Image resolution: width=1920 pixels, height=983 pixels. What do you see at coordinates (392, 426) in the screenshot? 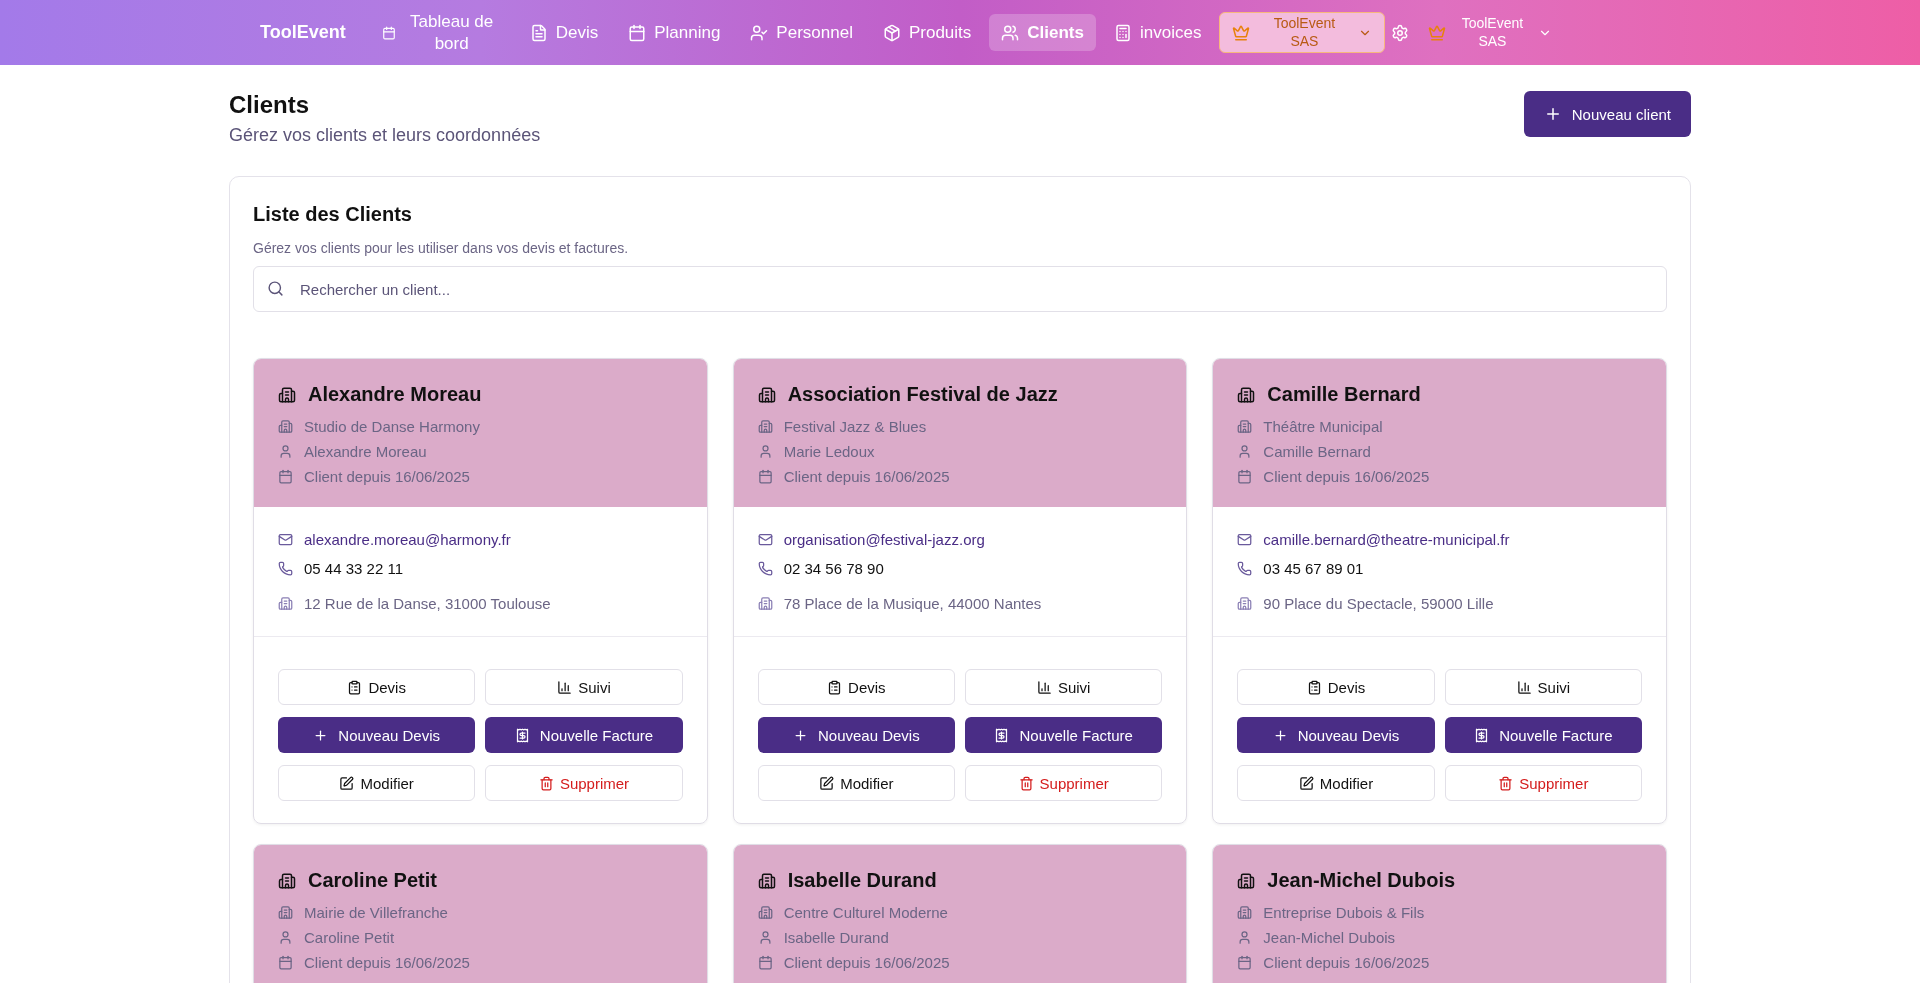
I see `company-name: Studio de Danse Harmony` at bounding box center [392, 426].